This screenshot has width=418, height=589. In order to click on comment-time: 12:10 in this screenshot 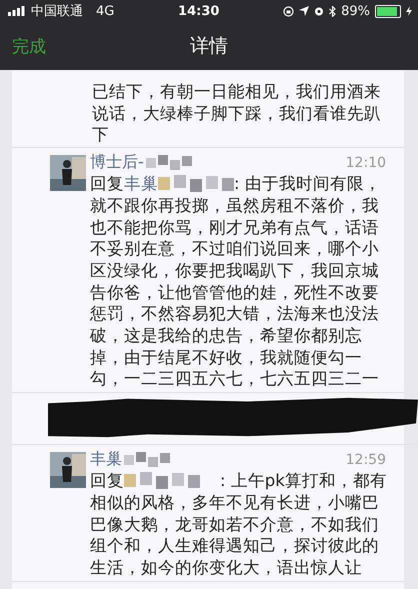, I will do `click(366, 162)`.